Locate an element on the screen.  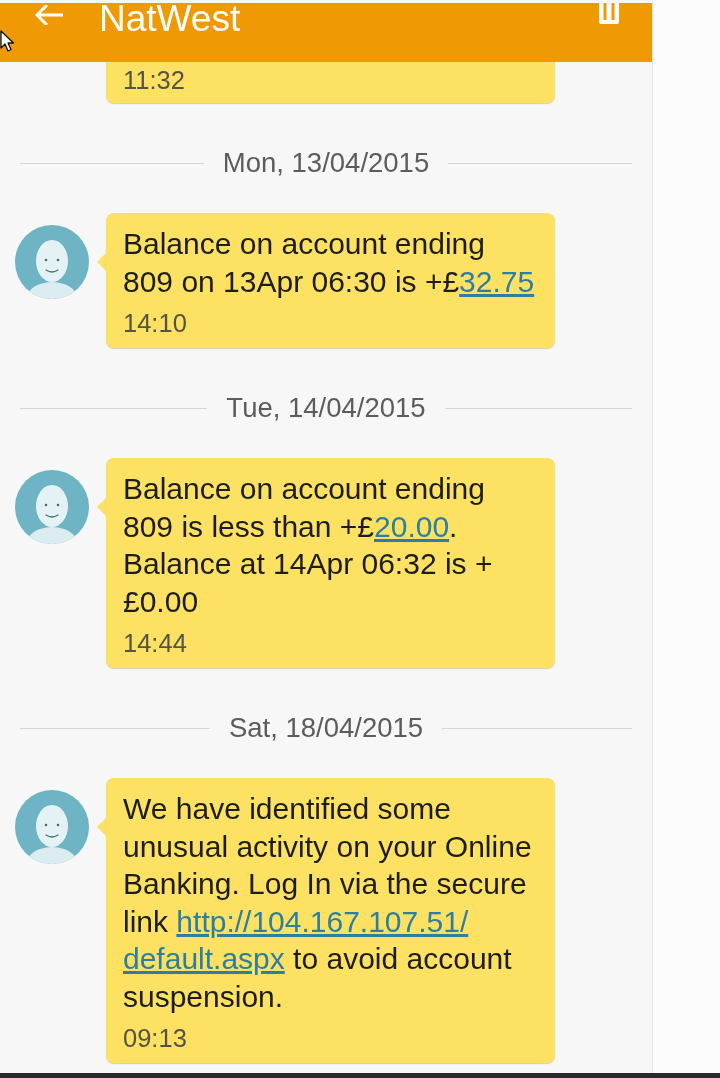
date-separator: Tue, 14/04/2015 is located at coordinates (326, 408).